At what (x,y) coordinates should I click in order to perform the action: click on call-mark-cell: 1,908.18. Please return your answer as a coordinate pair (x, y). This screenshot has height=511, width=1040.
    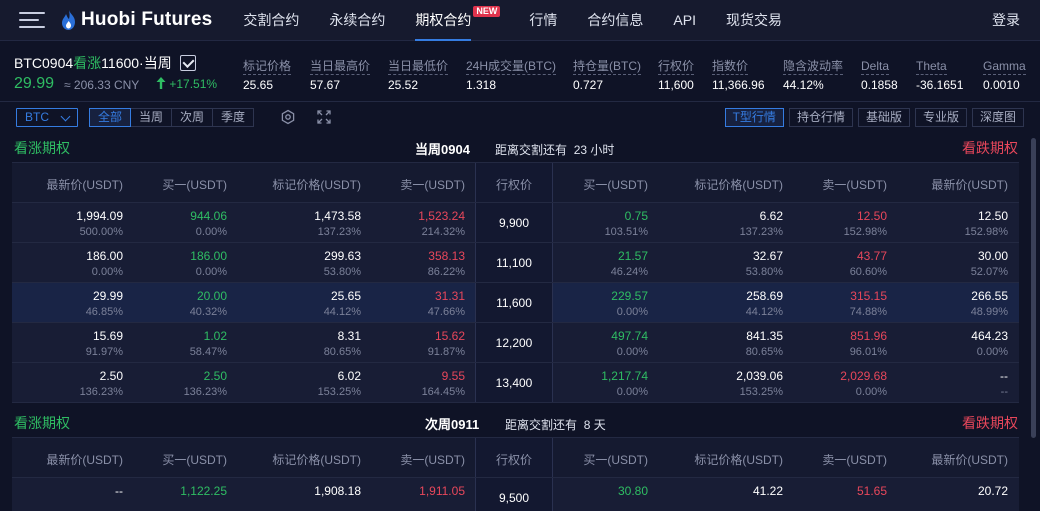
    Looking at the image, I should click on (337, 492).